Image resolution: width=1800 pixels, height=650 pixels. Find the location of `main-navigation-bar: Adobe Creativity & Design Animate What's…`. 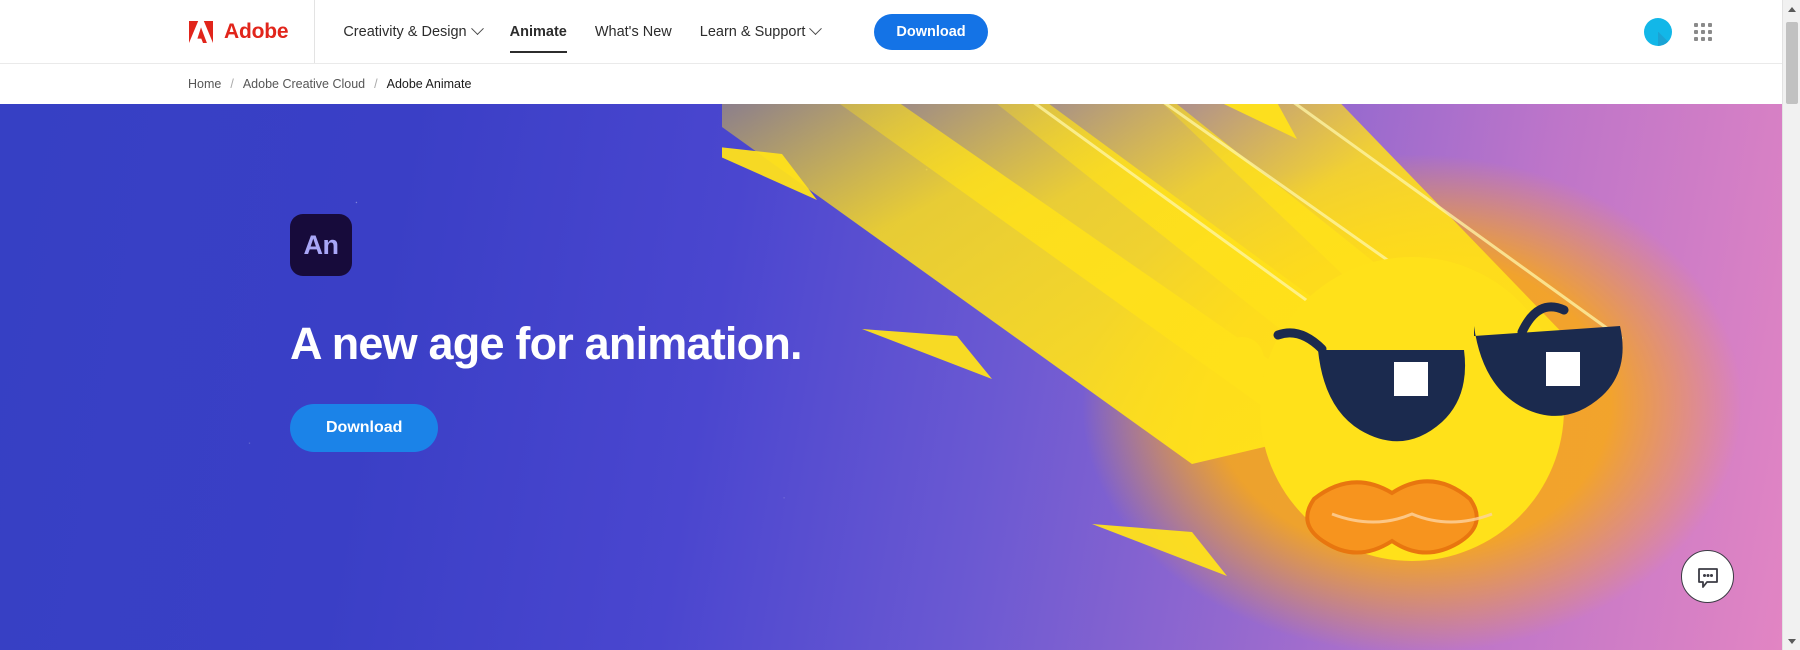

main-navigation-bar: Adobe Creativity & Design Animate What's… is located at coordinates (891, 32).